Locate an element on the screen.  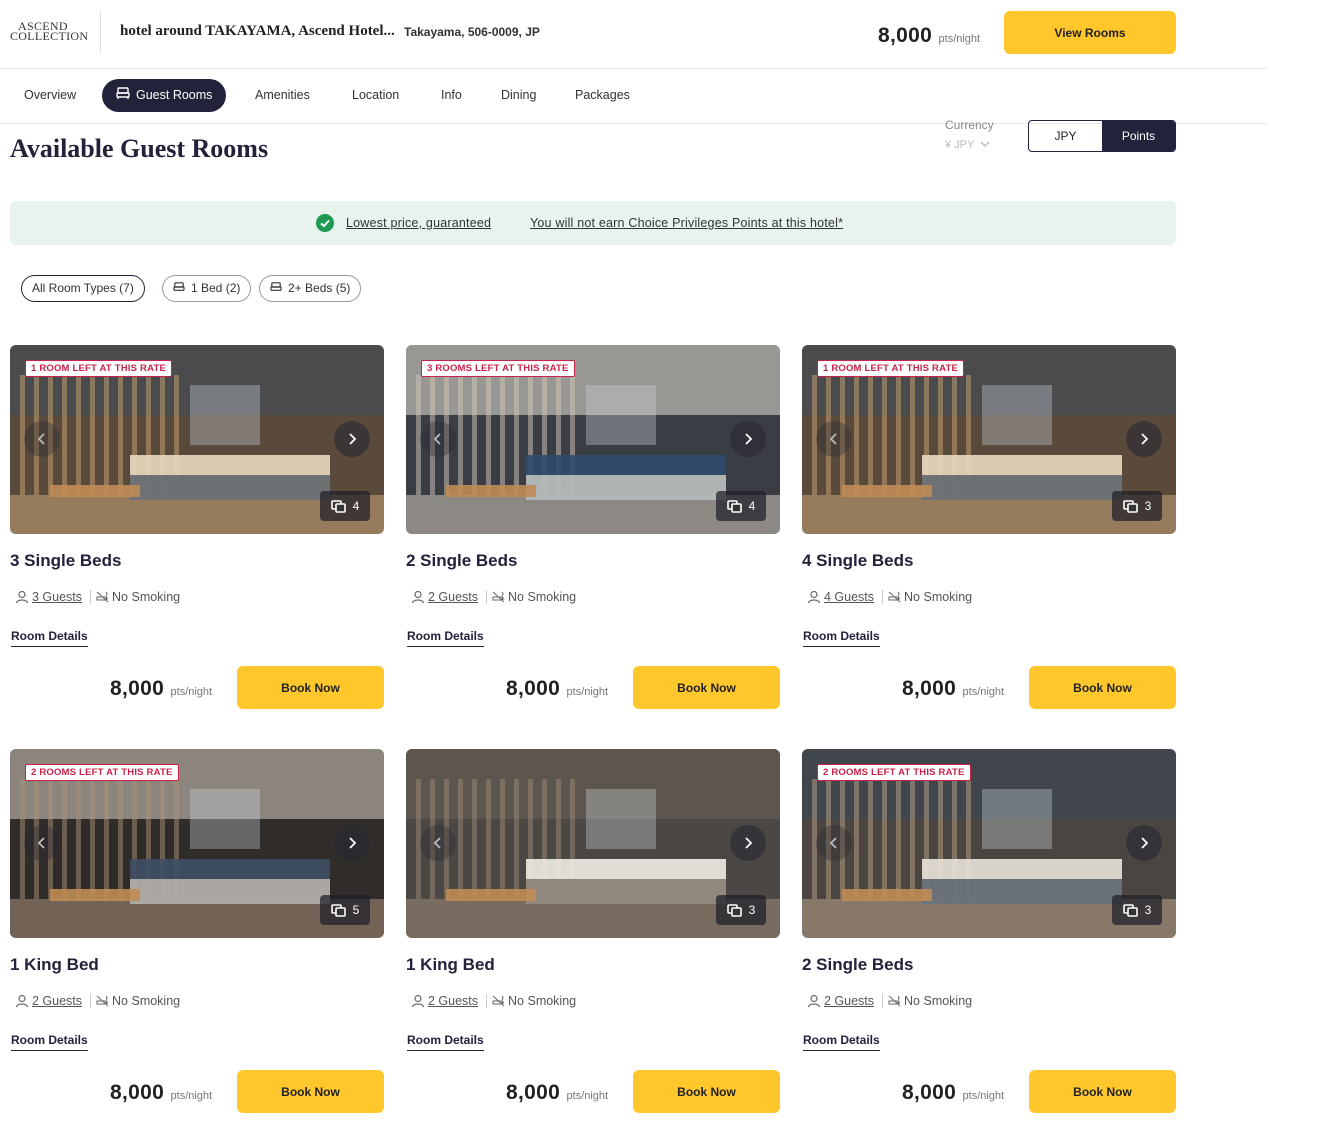
toggle-points: Points is located at coordinates (1138, 136).